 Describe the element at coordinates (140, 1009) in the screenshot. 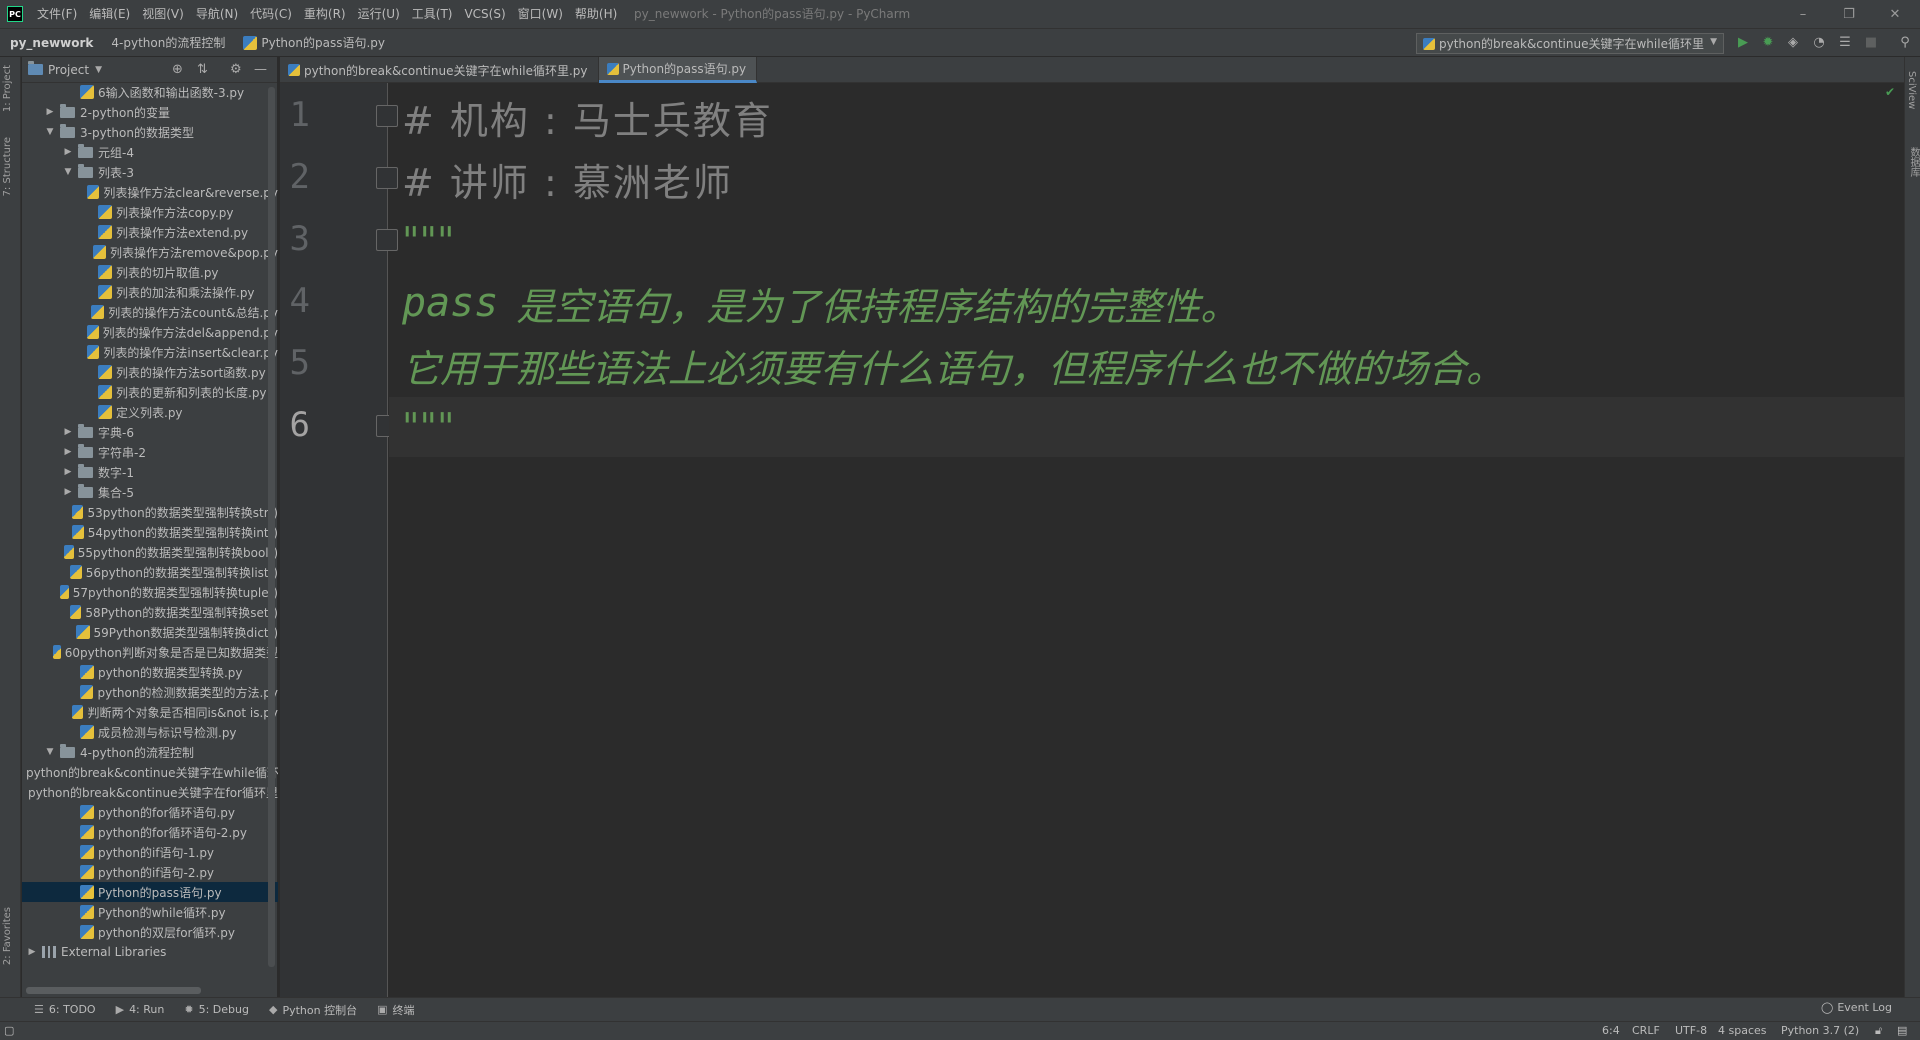

I see `run-tab: ▶ 4: Run` at that location.